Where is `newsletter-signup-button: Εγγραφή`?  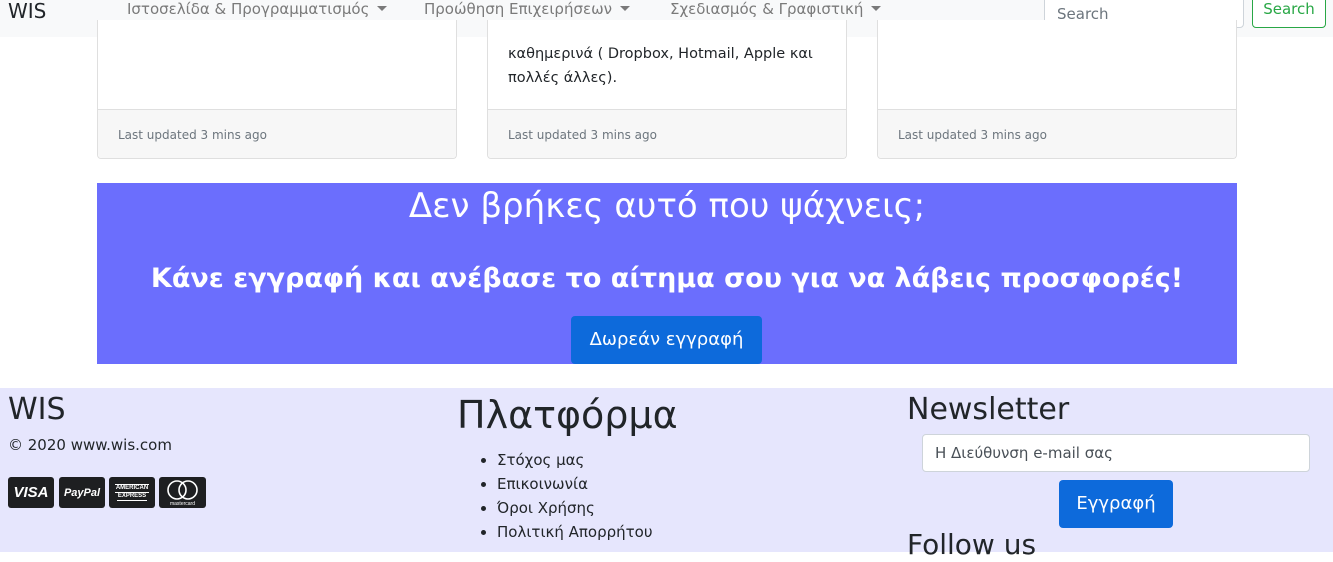 newsletter-signup-button: Εγγραφή is located at coordinates (1116, 504).